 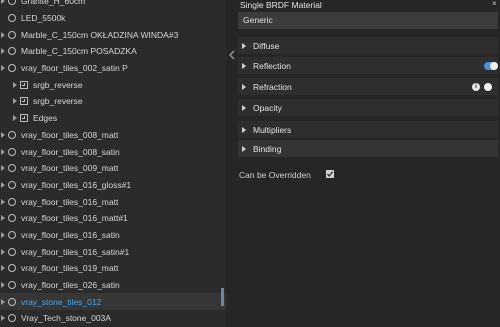 What do you see at coordinates (113, 118) in the screenshot?
I see `tree-texture-item: Edges` at bounding box center [113, 118].